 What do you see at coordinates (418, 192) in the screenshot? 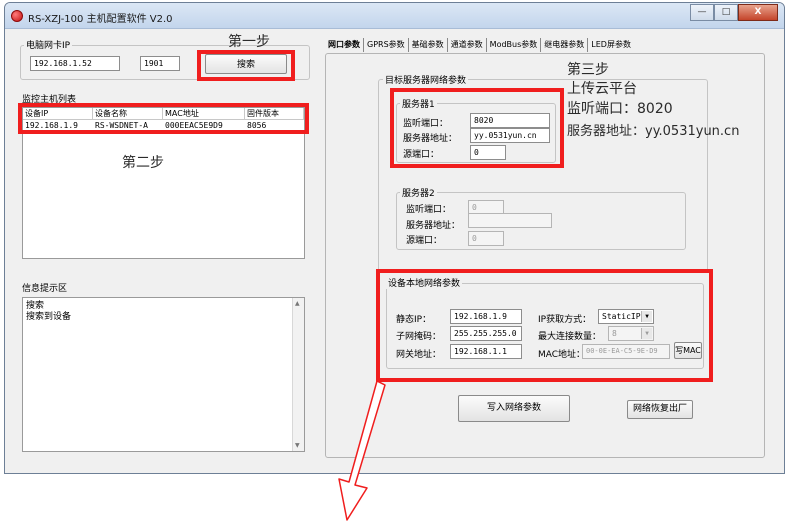
I see `server2-title: 服务器2` at bounding box center [418, 192].